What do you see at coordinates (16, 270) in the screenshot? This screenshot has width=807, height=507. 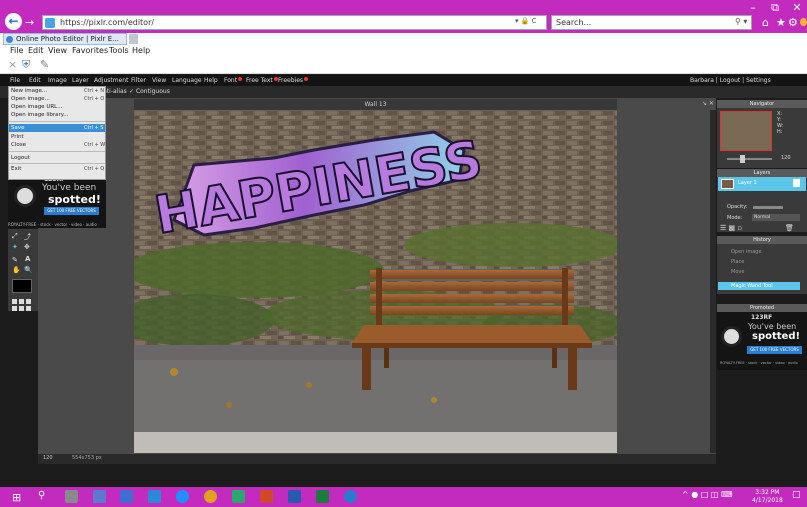 I see `hand-tool-icon: ✋` at bounding box center [16, 270].